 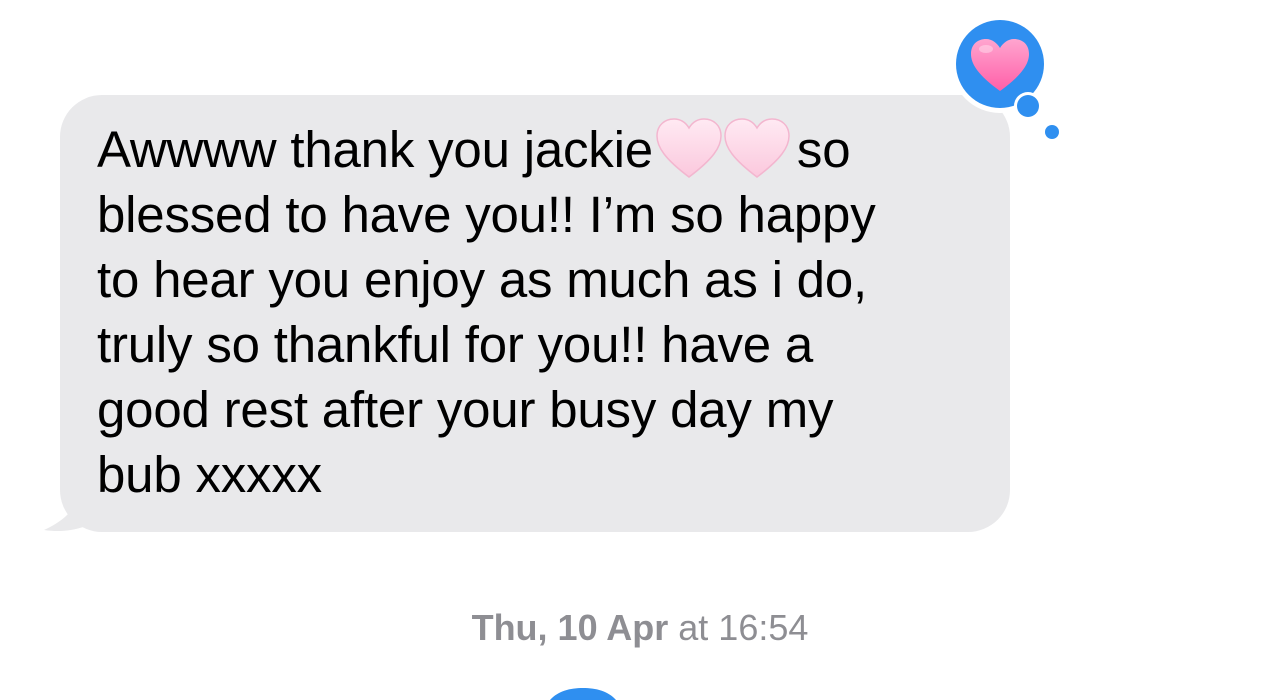 What do you see at coordinates (465, 409) in the screenshot?
I see `message-line: good rest after your busy day my` at bounding box center [465, 409].